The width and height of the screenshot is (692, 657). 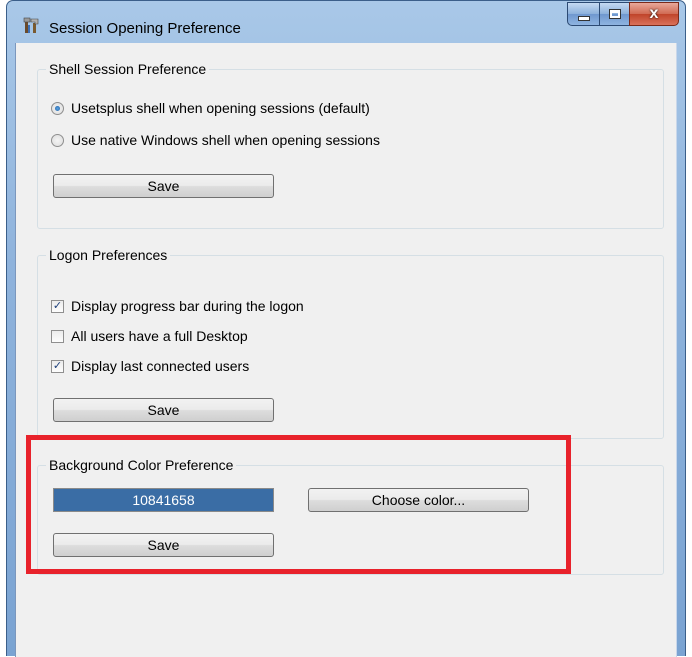 What do you see at coordinates (145, 28) in the screenshot?
I see `window-title: Session Opening Preference` at bounding box center [145, 28].